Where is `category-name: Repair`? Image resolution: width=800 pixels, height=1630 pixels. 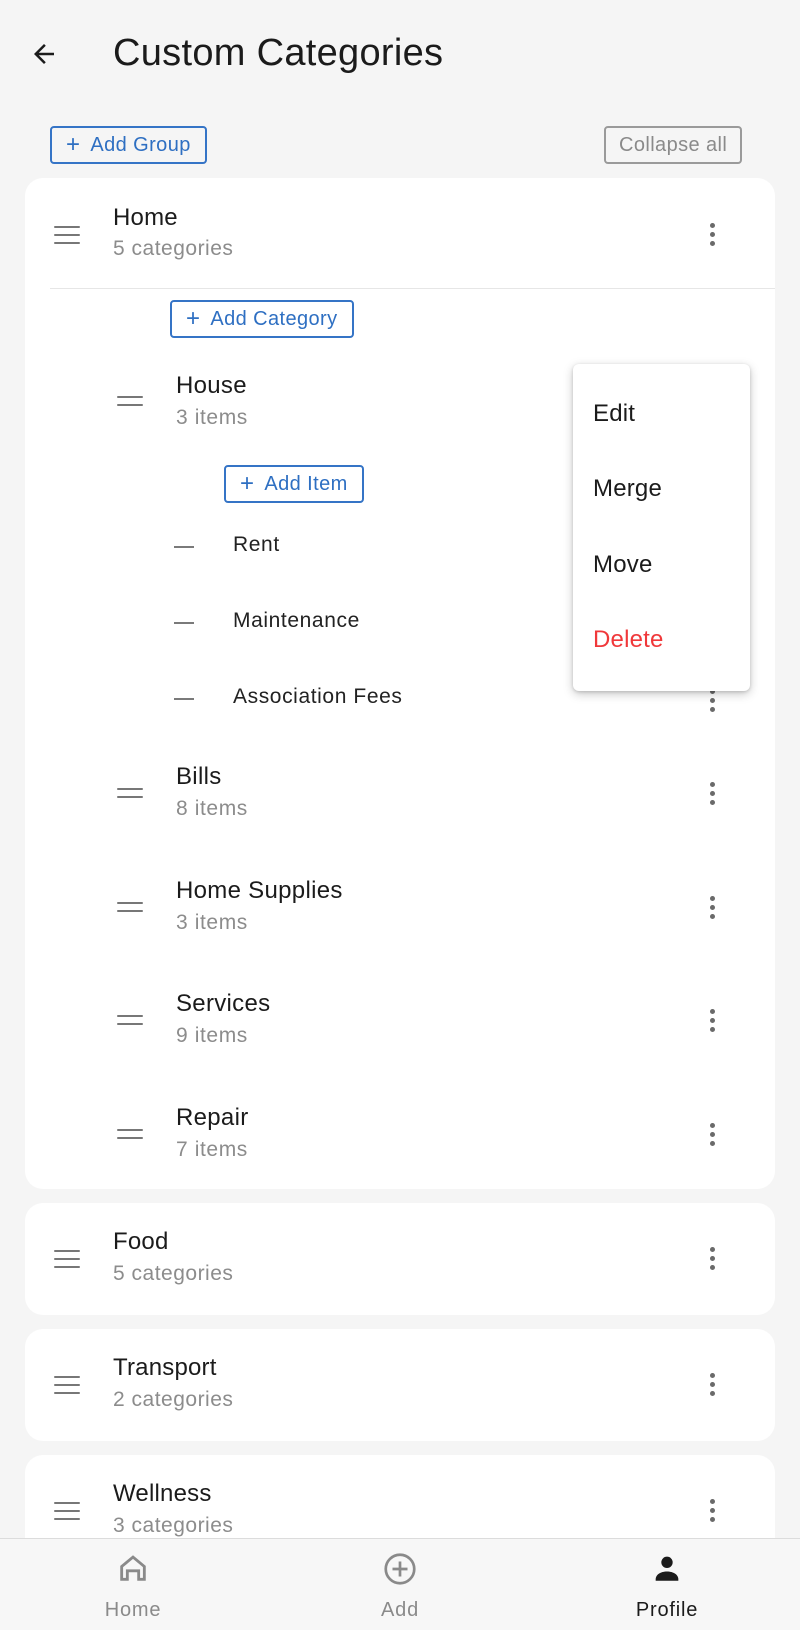
category-name: Repair is located at coordinates (212, 1117).